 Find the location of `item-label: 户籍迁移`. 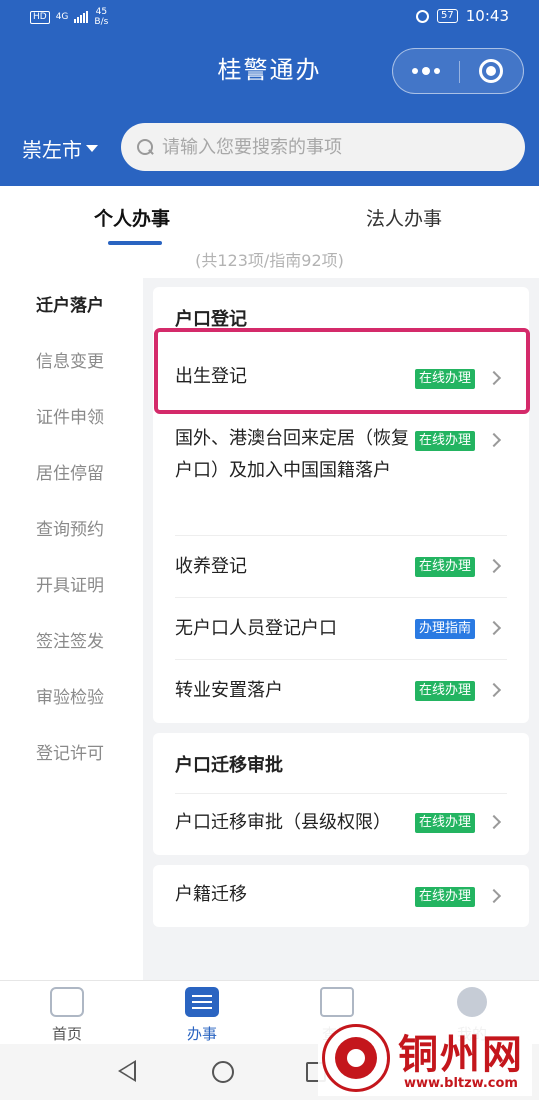

item-label: 户籍迁移 is located at coordinates (211, 894).